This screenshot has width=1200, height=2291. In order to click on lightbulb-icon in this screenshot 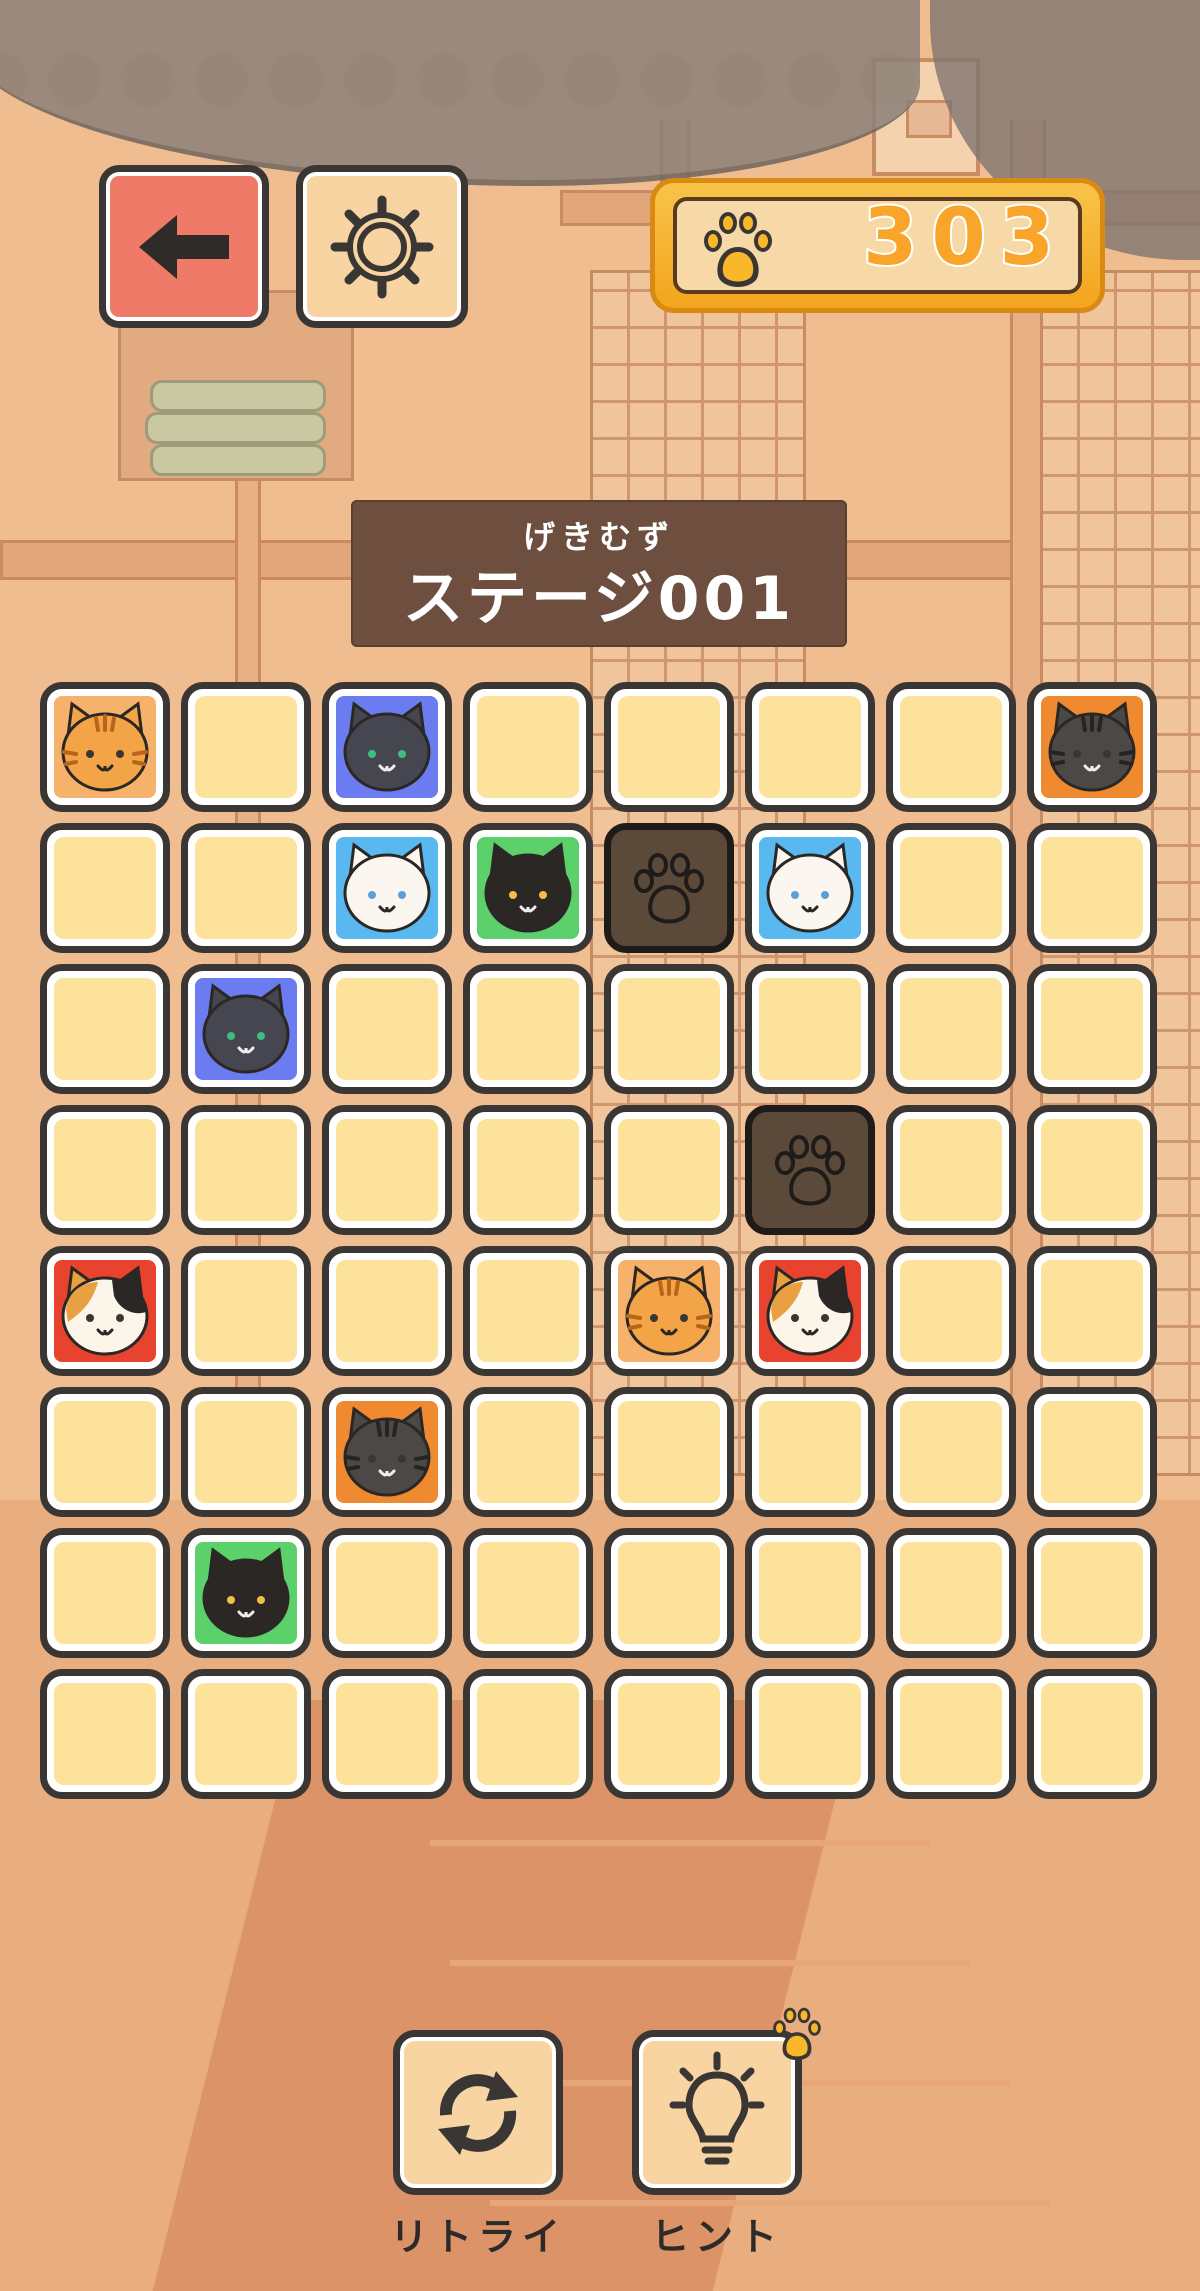, I will do `click(717, 2108)`.